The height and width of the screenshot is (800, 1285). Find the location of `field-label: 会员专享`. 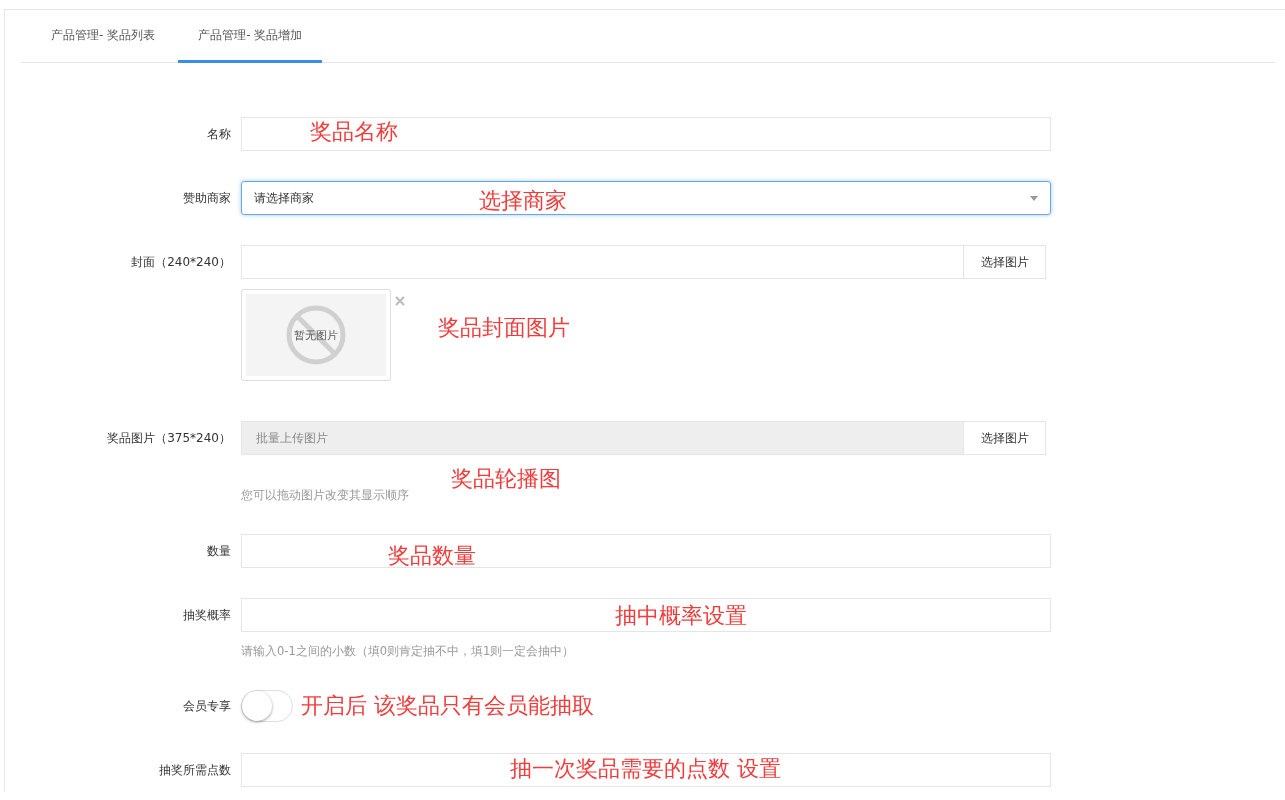

field-label: 会员专享 is located at coordinates (206, 706).